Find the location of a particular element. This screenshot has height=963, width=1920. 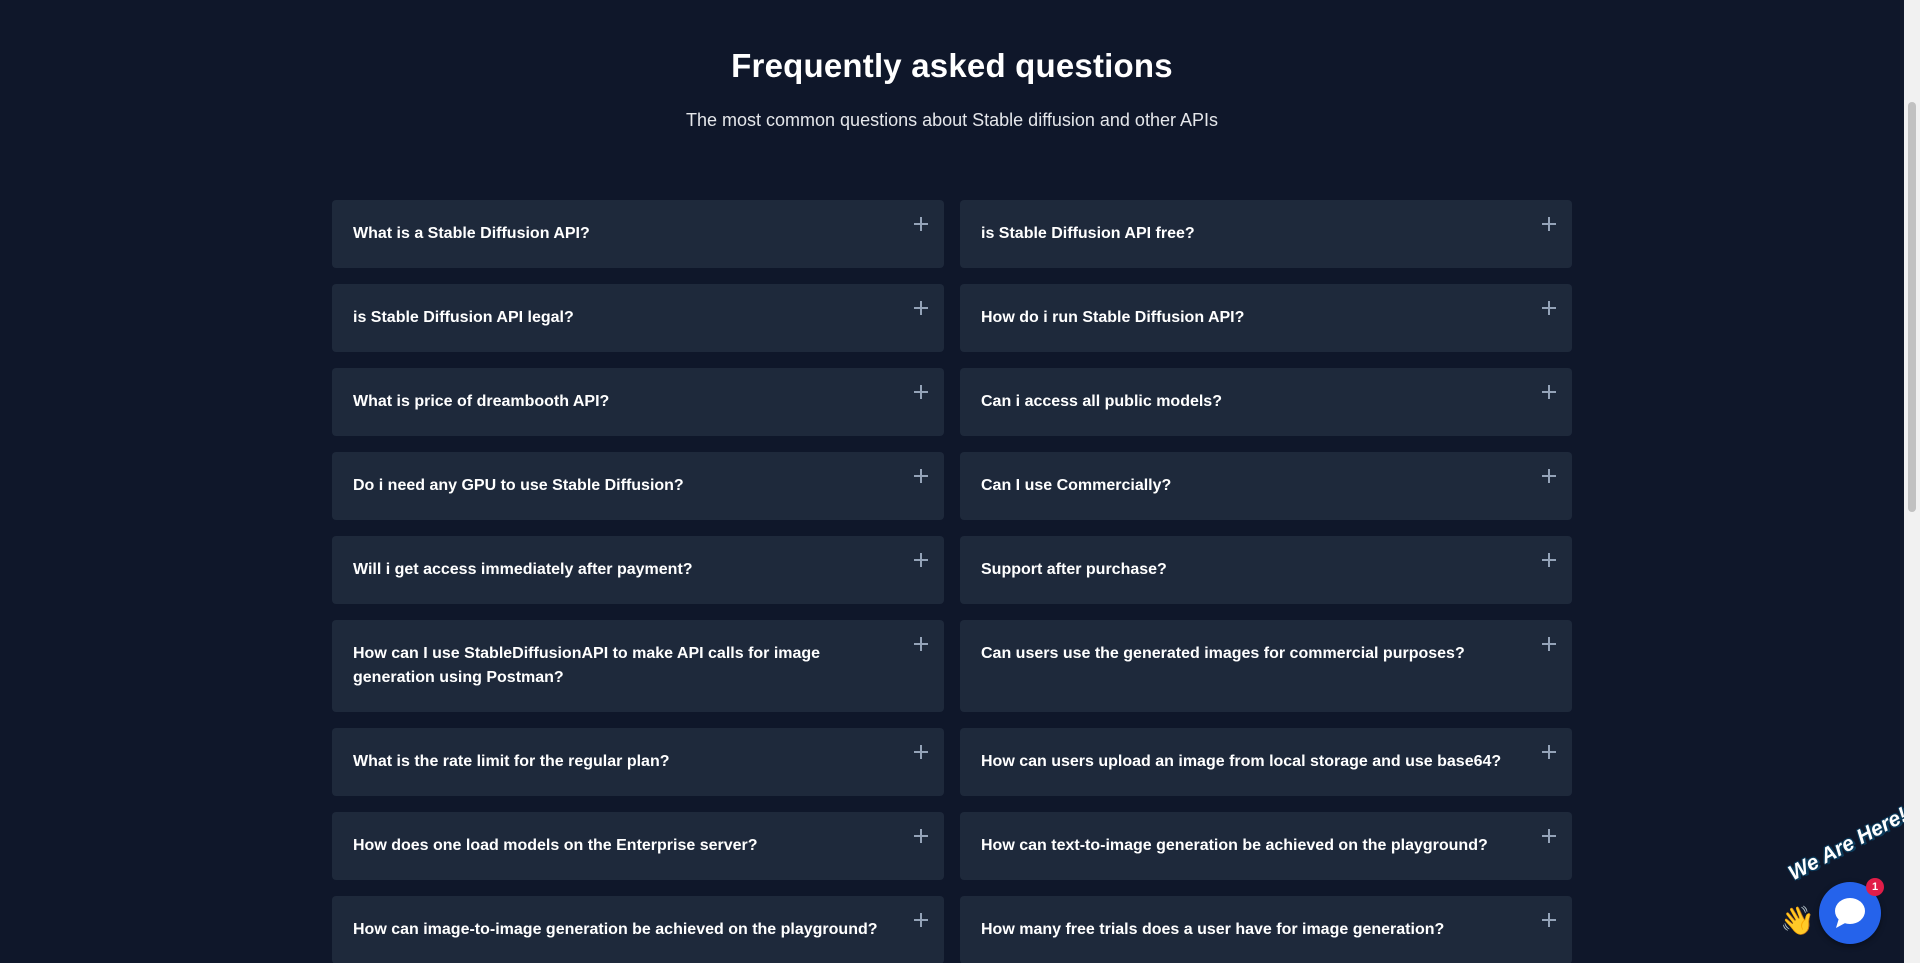

faq-item: is Stable Diffusion API free? is located at coordinates (1266, 234).